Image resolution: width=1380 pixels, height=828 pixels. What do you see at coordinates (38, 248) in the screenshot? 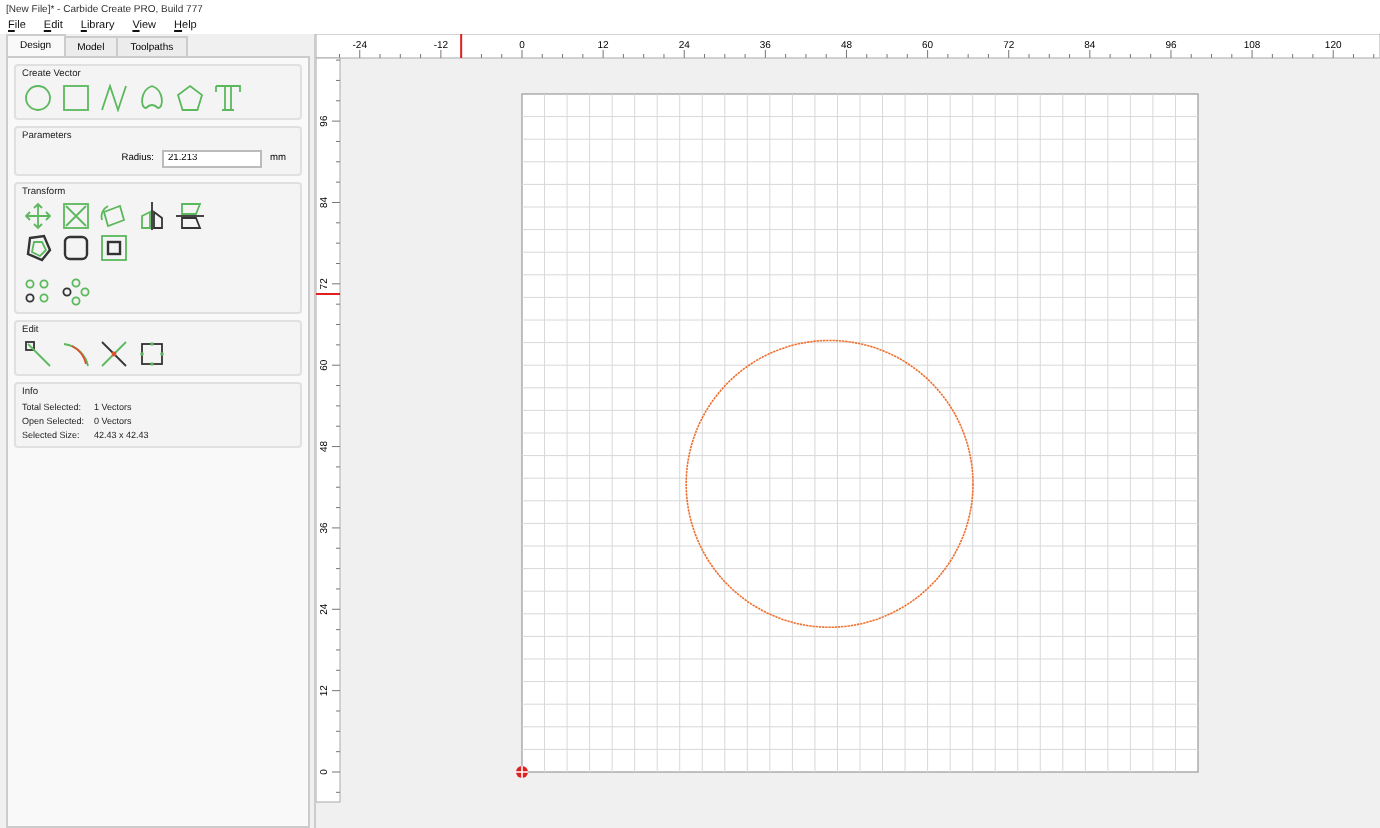
I see `offset-icon` at bounding box center [38, 248].